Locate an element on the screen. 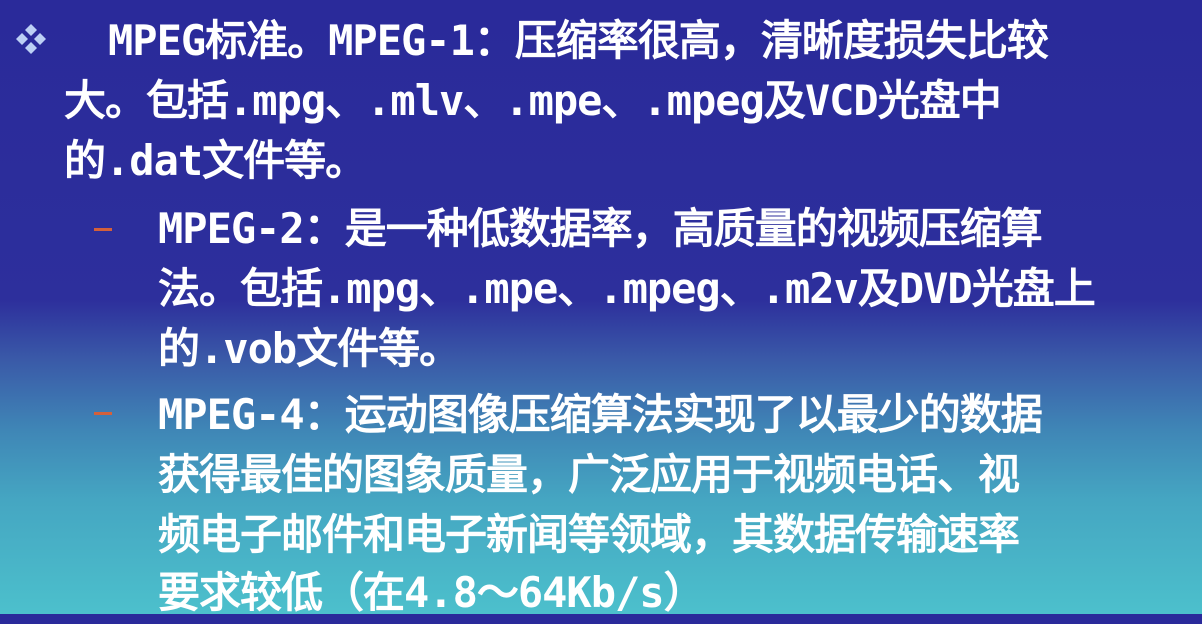  sub-point-1-line-3: 的.vob文件等。 is located at coordinates (309, 348).